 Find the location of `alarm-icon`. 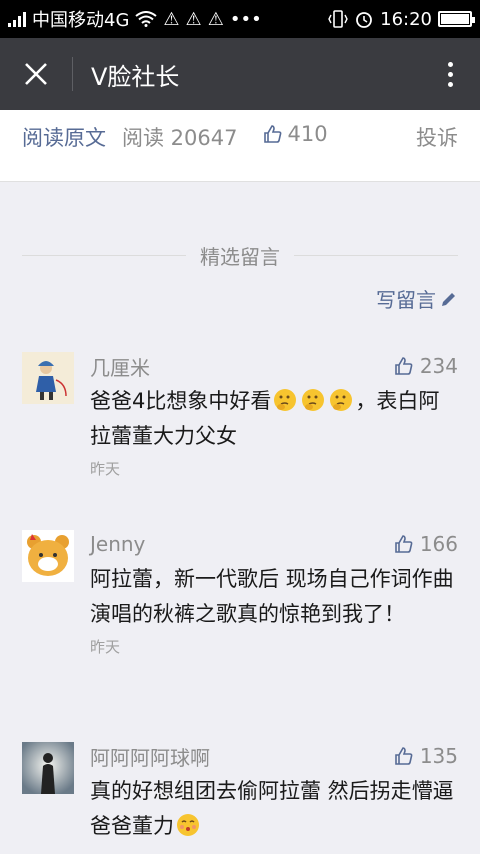

alarm-icon is located at coordinates (364, 20).